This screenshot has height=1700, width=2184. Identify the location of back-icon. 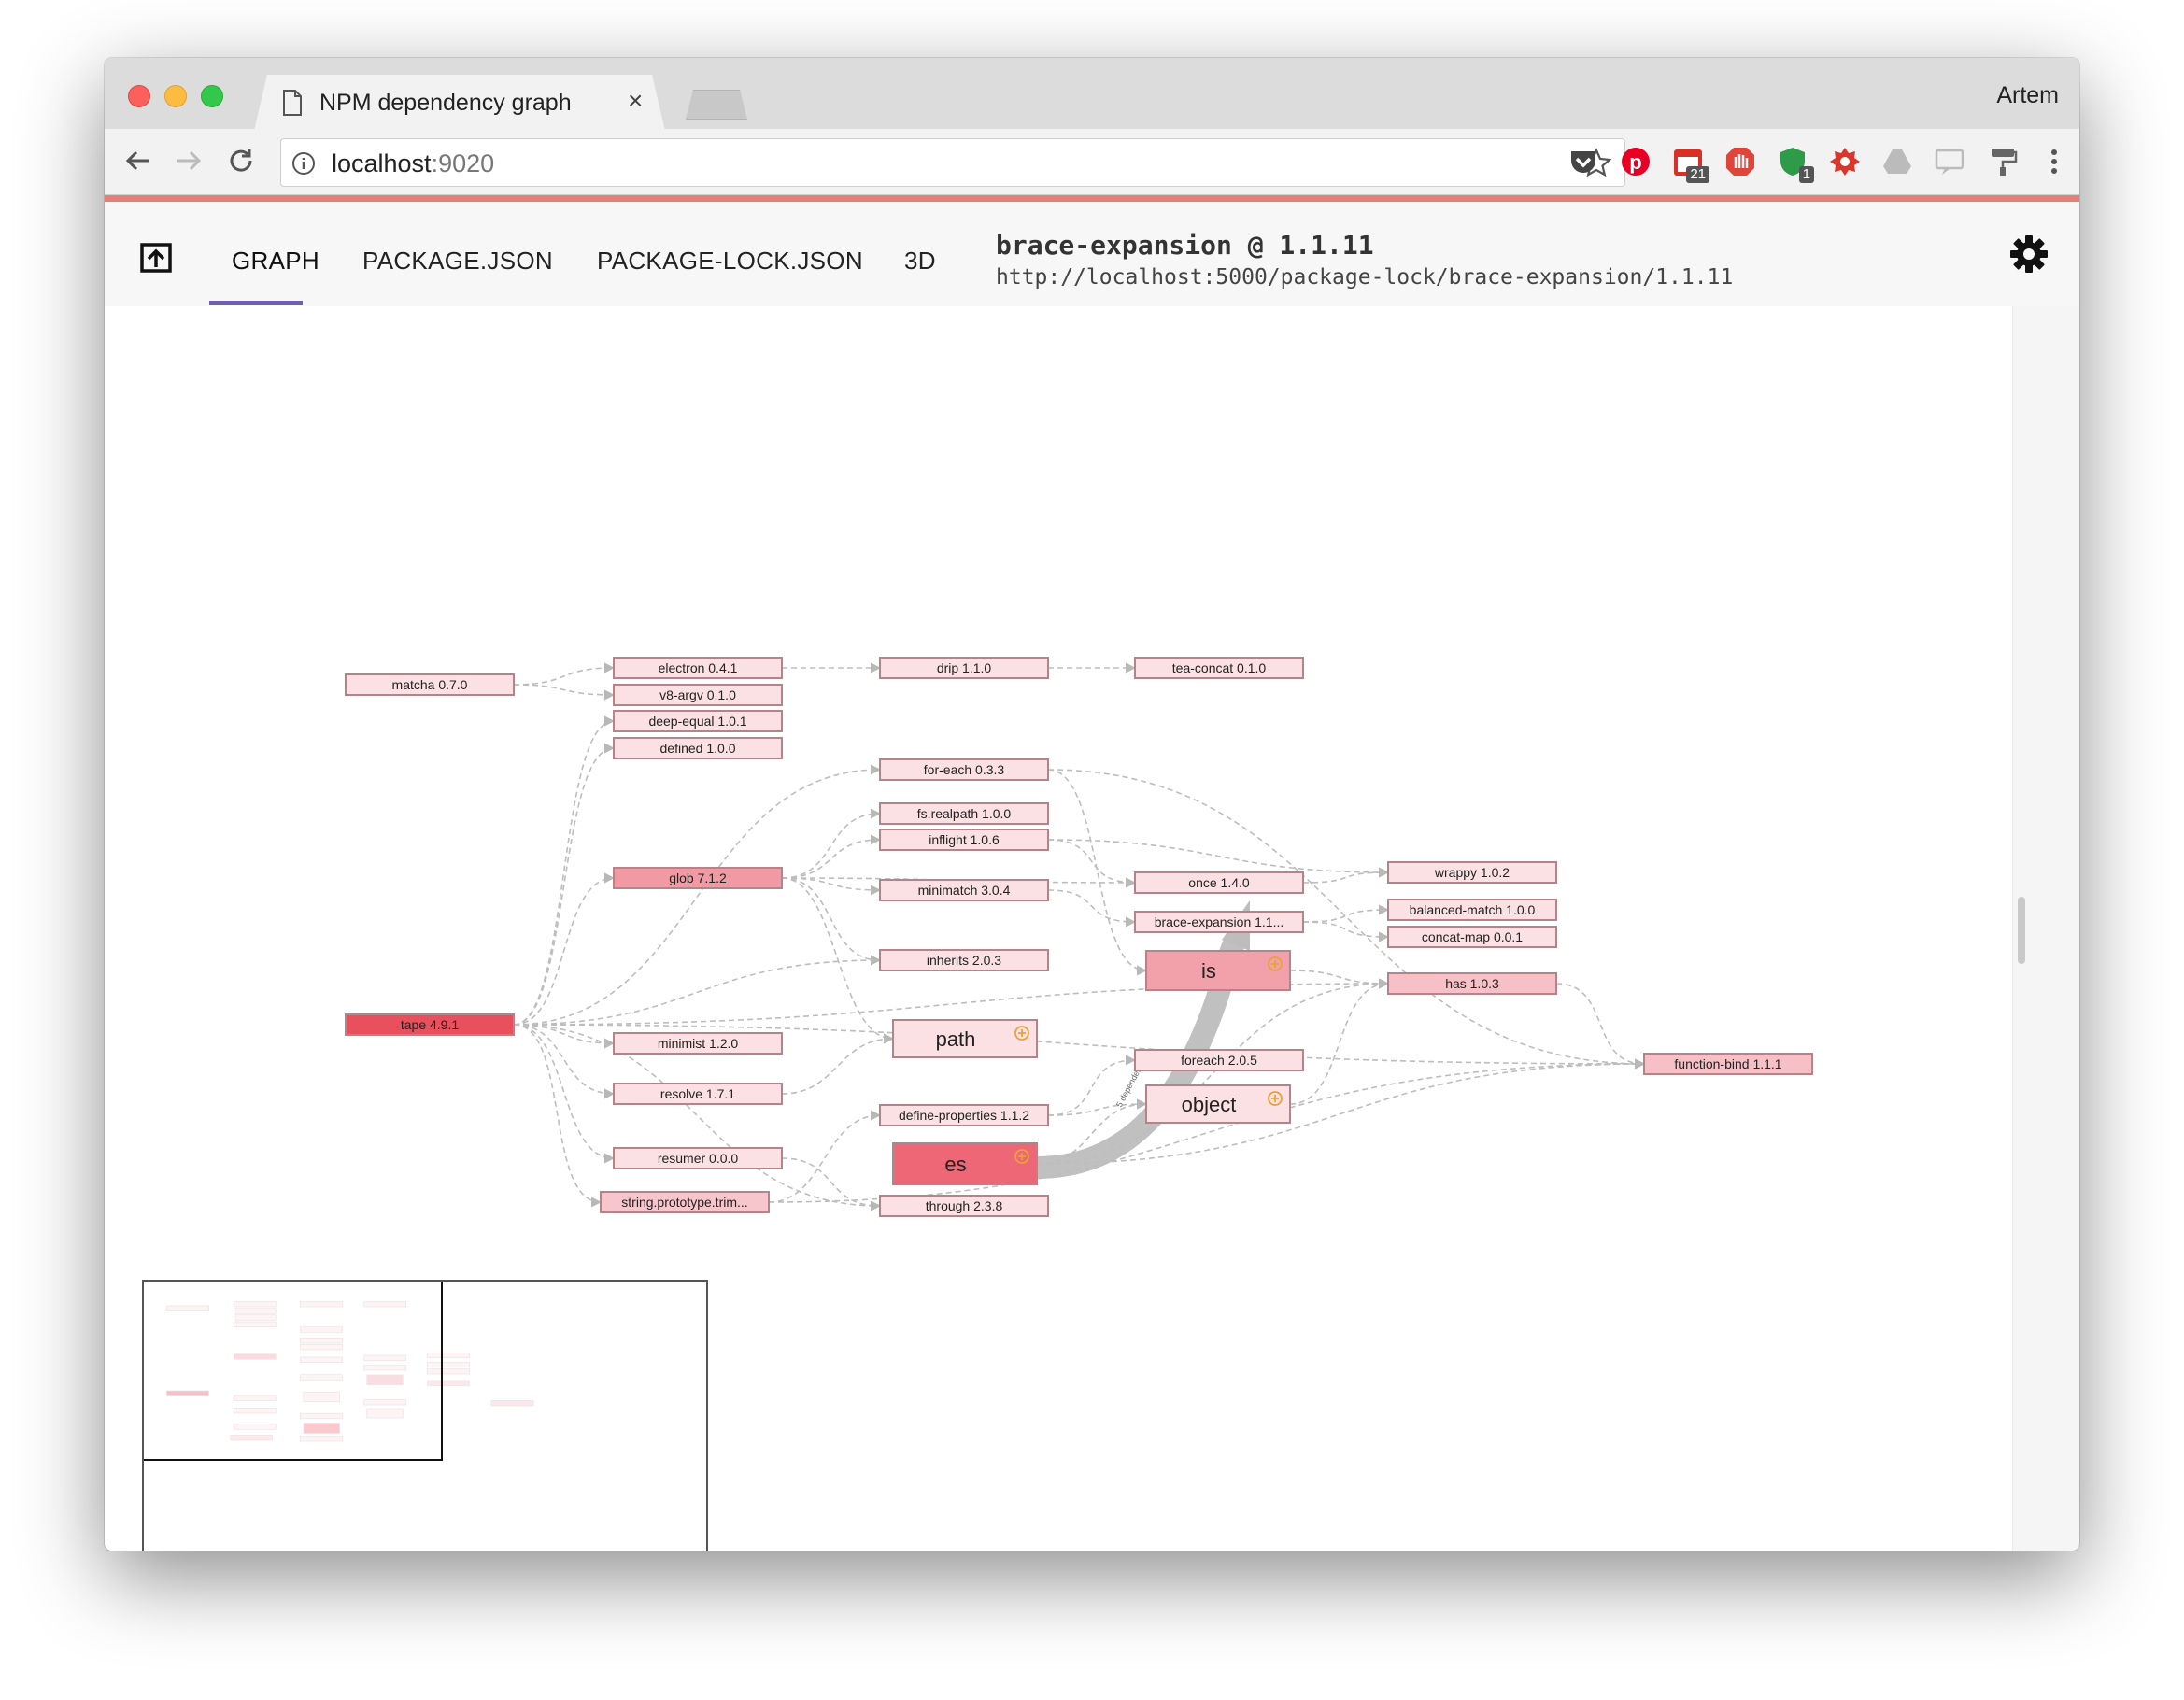
(138, 160).